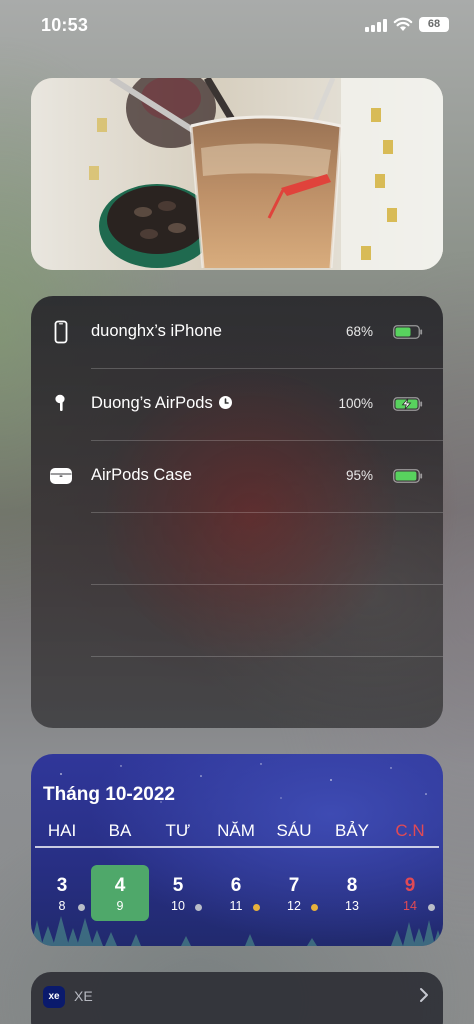 This screenshot has width=474, height=1024. Describe the element at coordinates (410, 830) in the screenshot. I see `weekday-label-sunday: C.N` at that location.